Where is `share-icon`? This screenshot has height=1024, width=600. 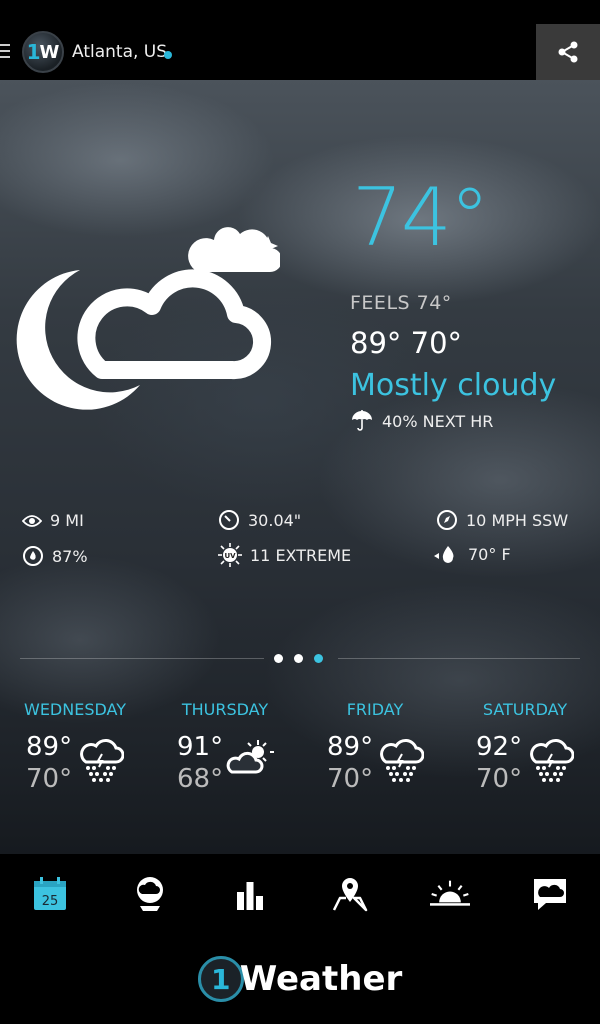
share-icon is located at coordinates (568, 52).